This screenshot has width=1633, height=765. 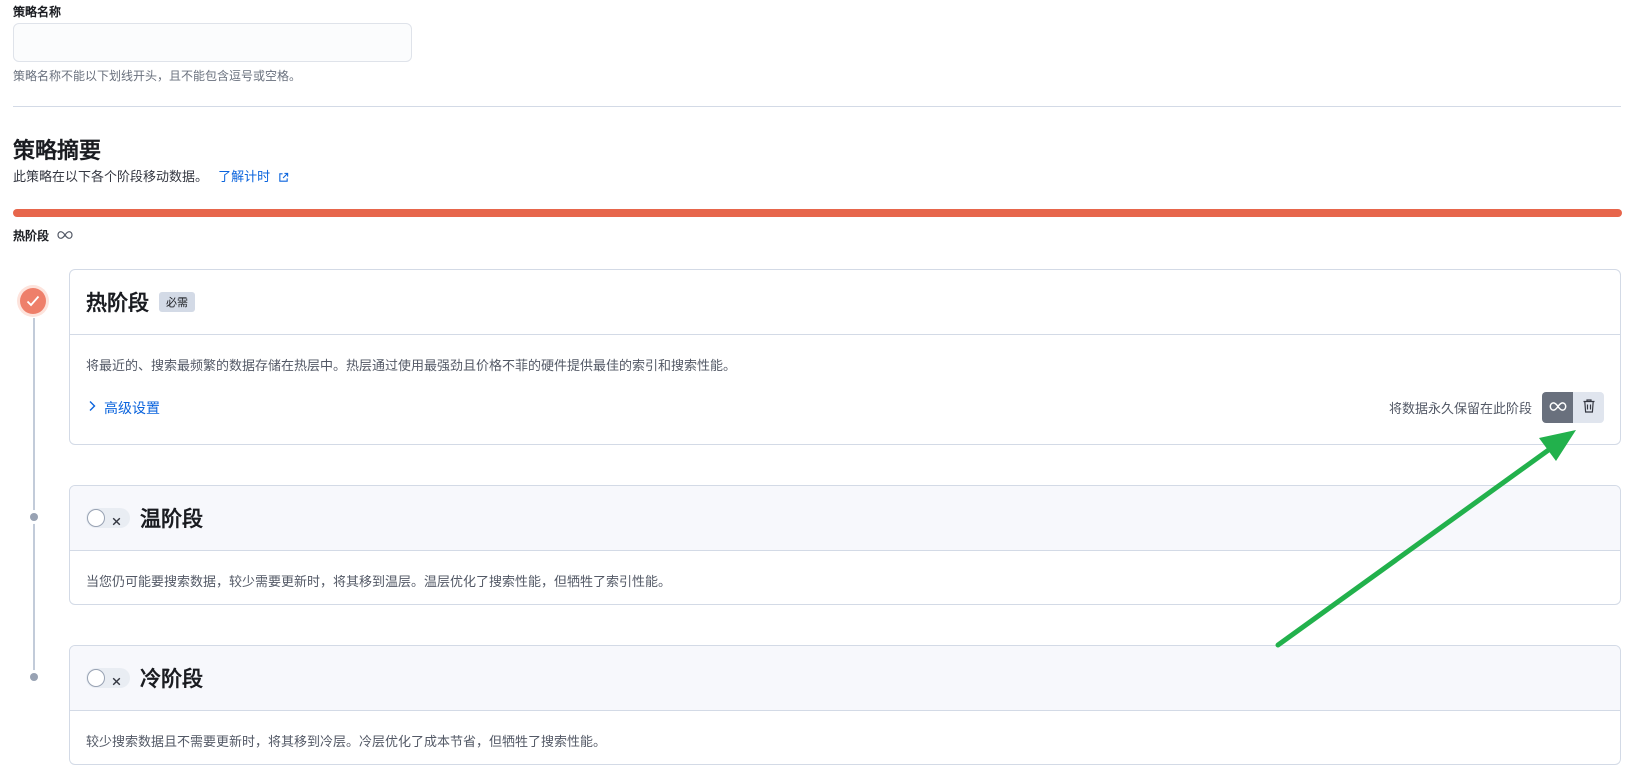 What do you see at coordinates (132, 408) in the screenshot?
I see `advanced-settings-label: 高级设置` at bounding box center [132, 408].